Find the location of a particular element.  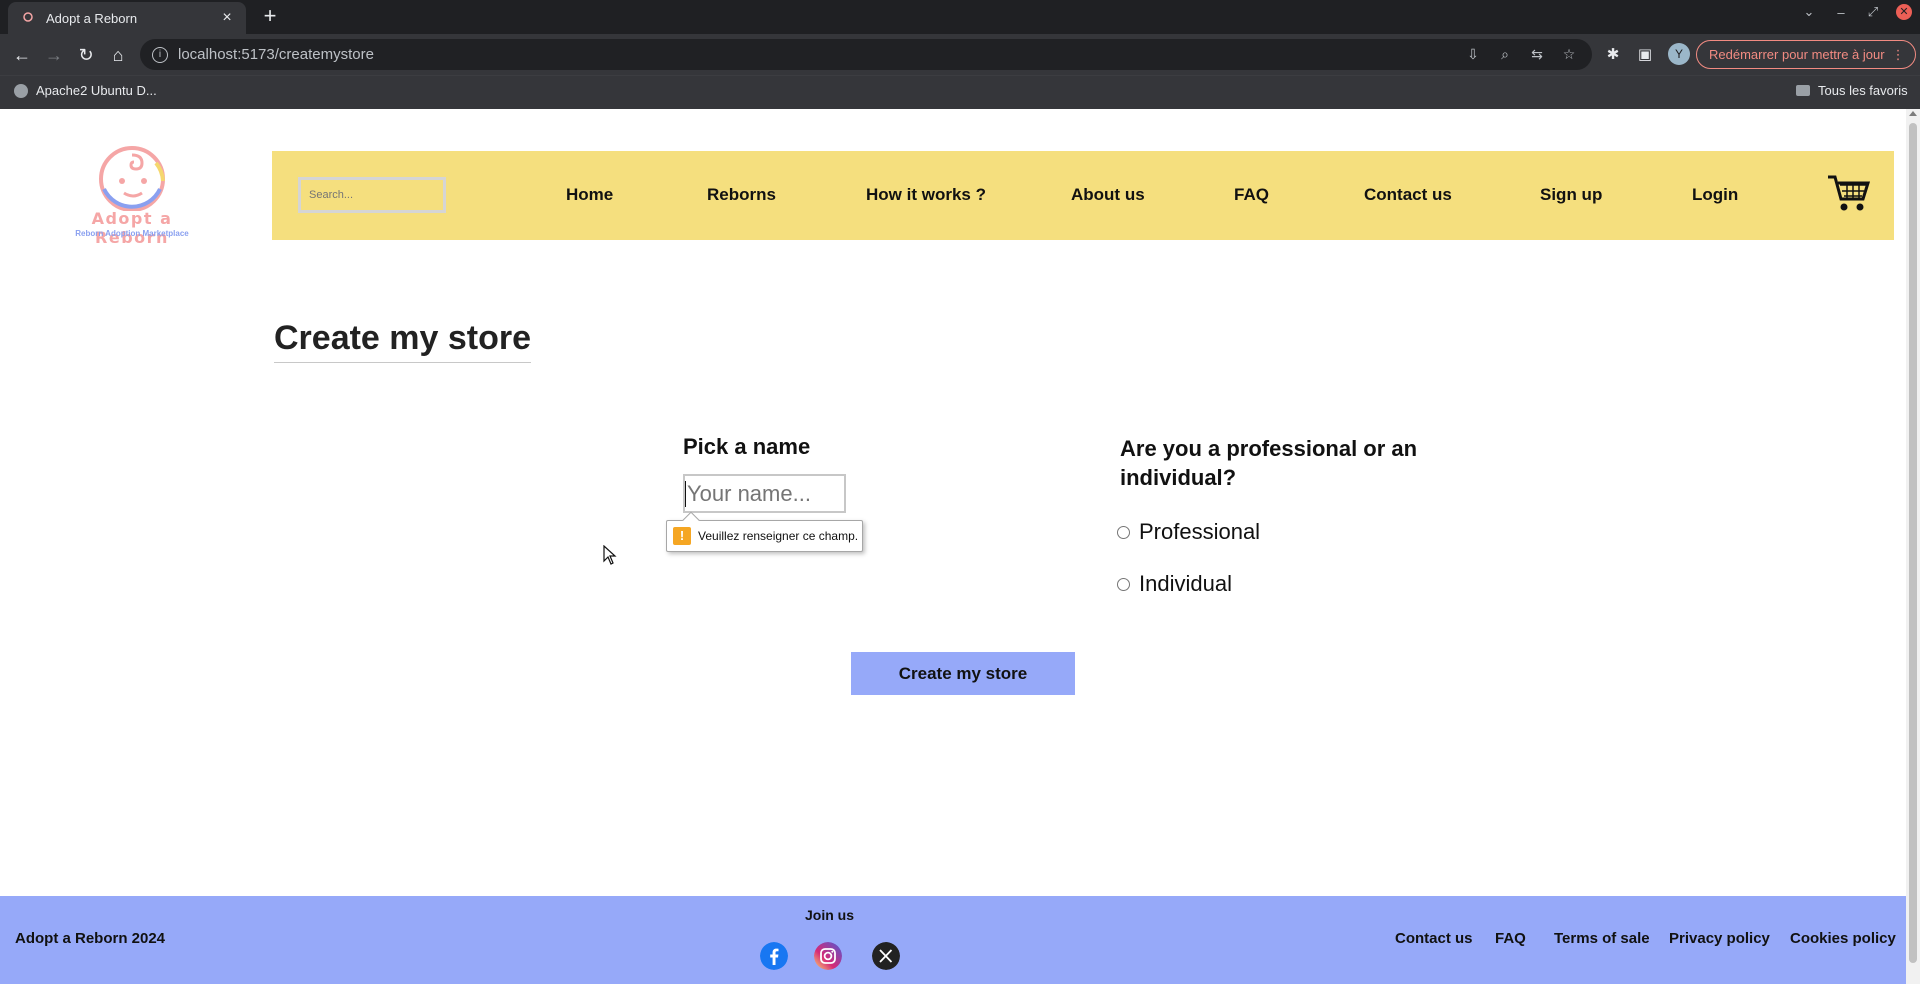

mouse-cursor-icon is located at coordinates (610, 555).